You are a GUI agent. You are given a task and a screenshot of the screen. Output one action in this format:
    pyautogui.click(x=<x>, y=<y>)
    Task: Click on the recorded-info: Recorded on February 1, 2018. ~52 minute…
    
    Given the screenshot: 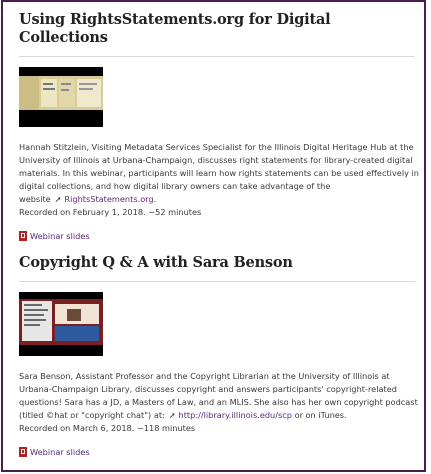 What is the action you would take?
    pyautogui.click(x=110, y=212)
    